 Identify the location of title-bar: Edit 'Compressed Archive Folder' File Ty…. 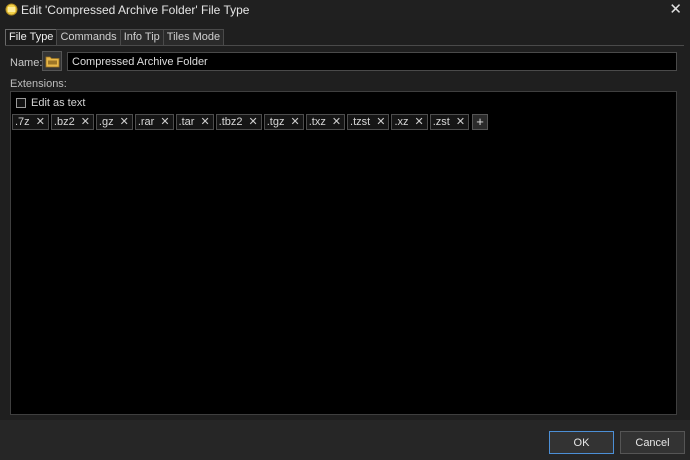
(345, 10).